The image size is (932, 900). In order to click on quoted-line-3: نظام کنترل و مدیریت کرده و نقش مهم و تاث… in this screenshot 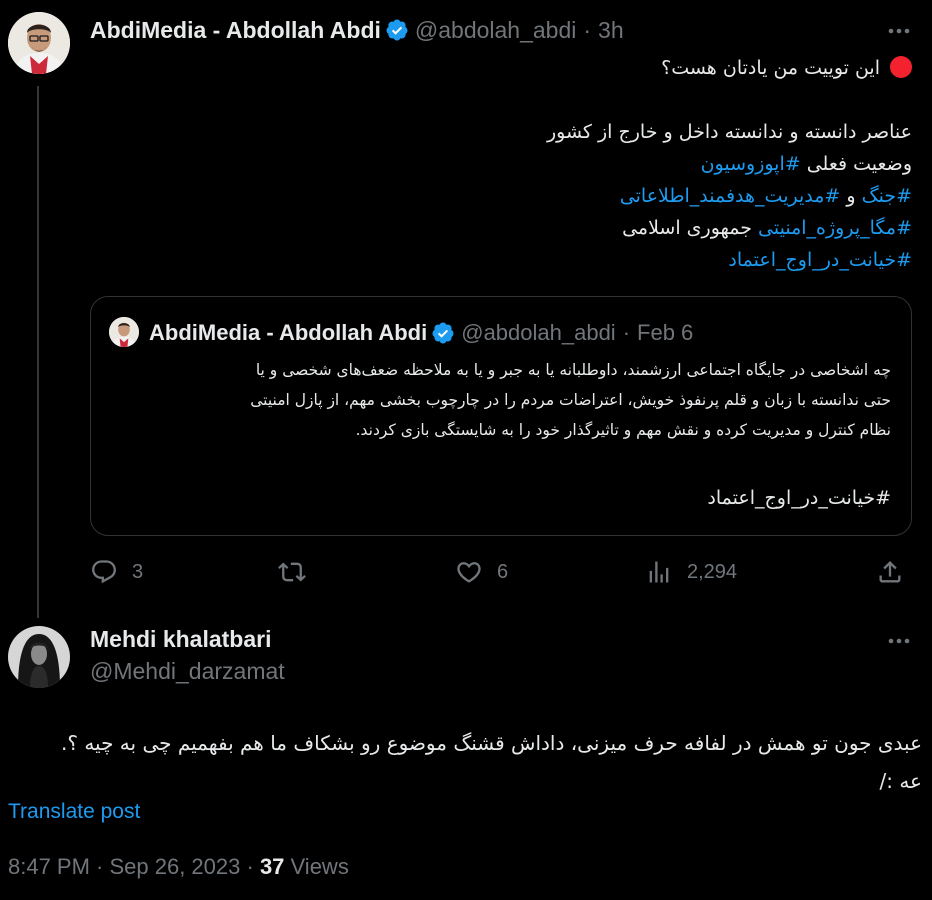, I will do `click(623, 430)`.